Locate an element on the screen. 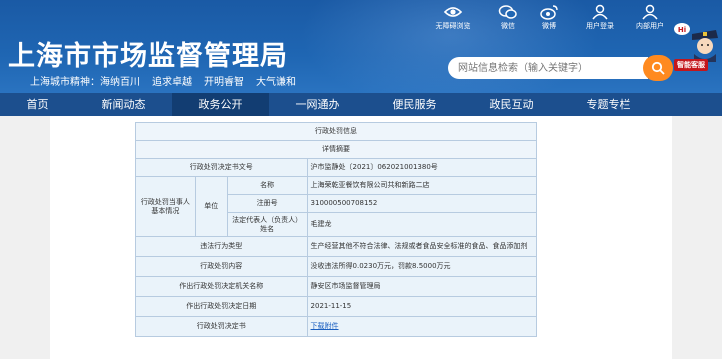 The image size is (722, 359). reg-value: 310000500708152 is located at coordinates (422, 203).